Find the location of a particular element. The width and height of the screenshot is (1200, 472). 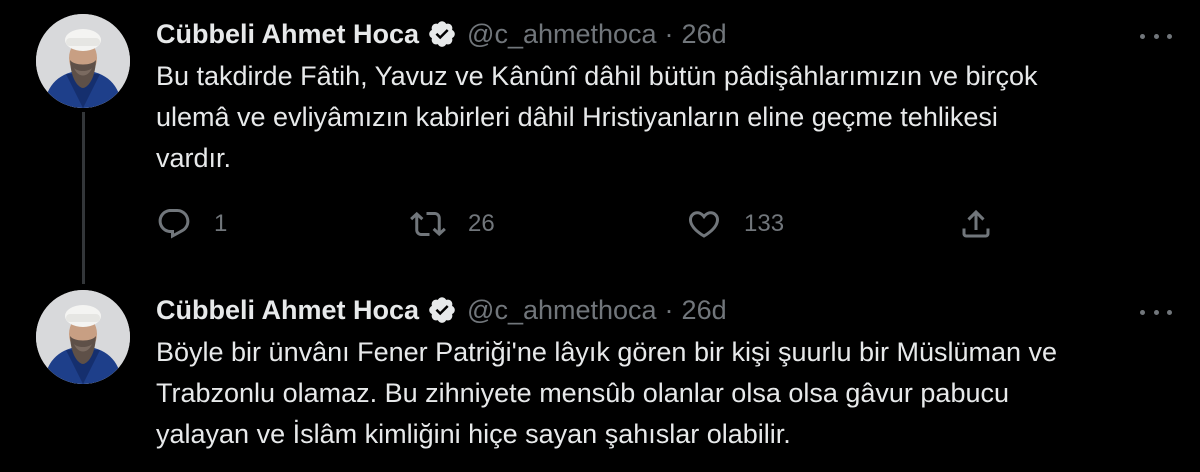

like-button: 133 is located at coordinates (735, 224).